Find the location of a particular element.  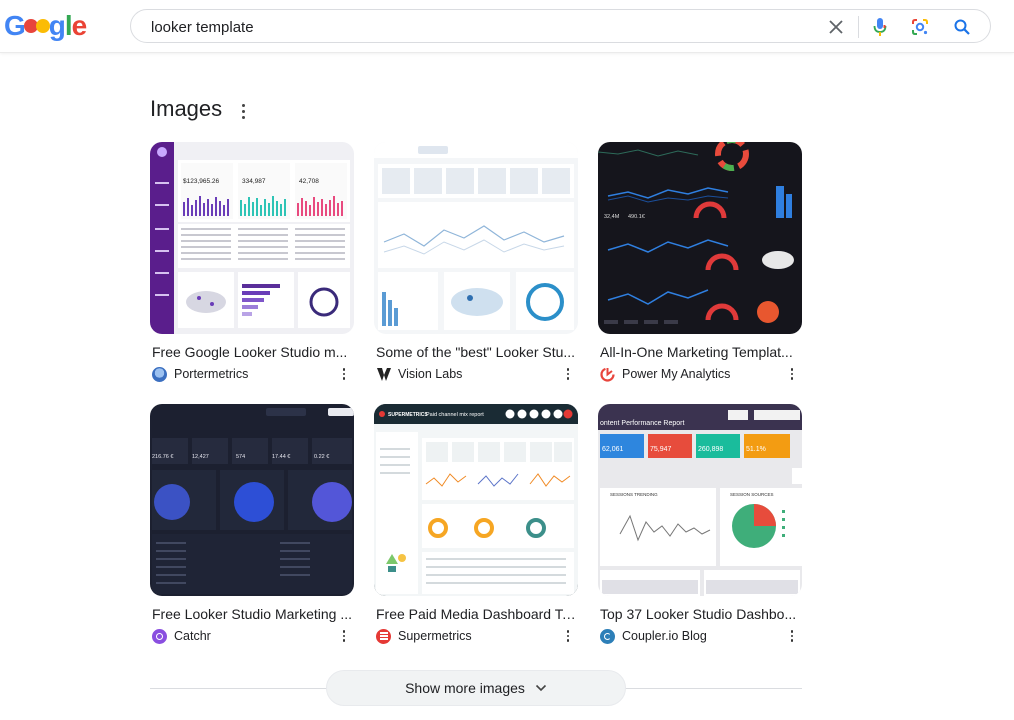

result-thumbnail: $123,965.26 334,987 42,708 is located at coordinates (252, 238).